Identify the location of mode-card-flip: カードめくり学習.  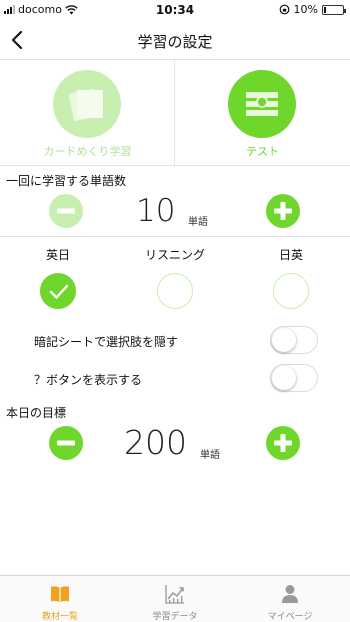
(87, 113).